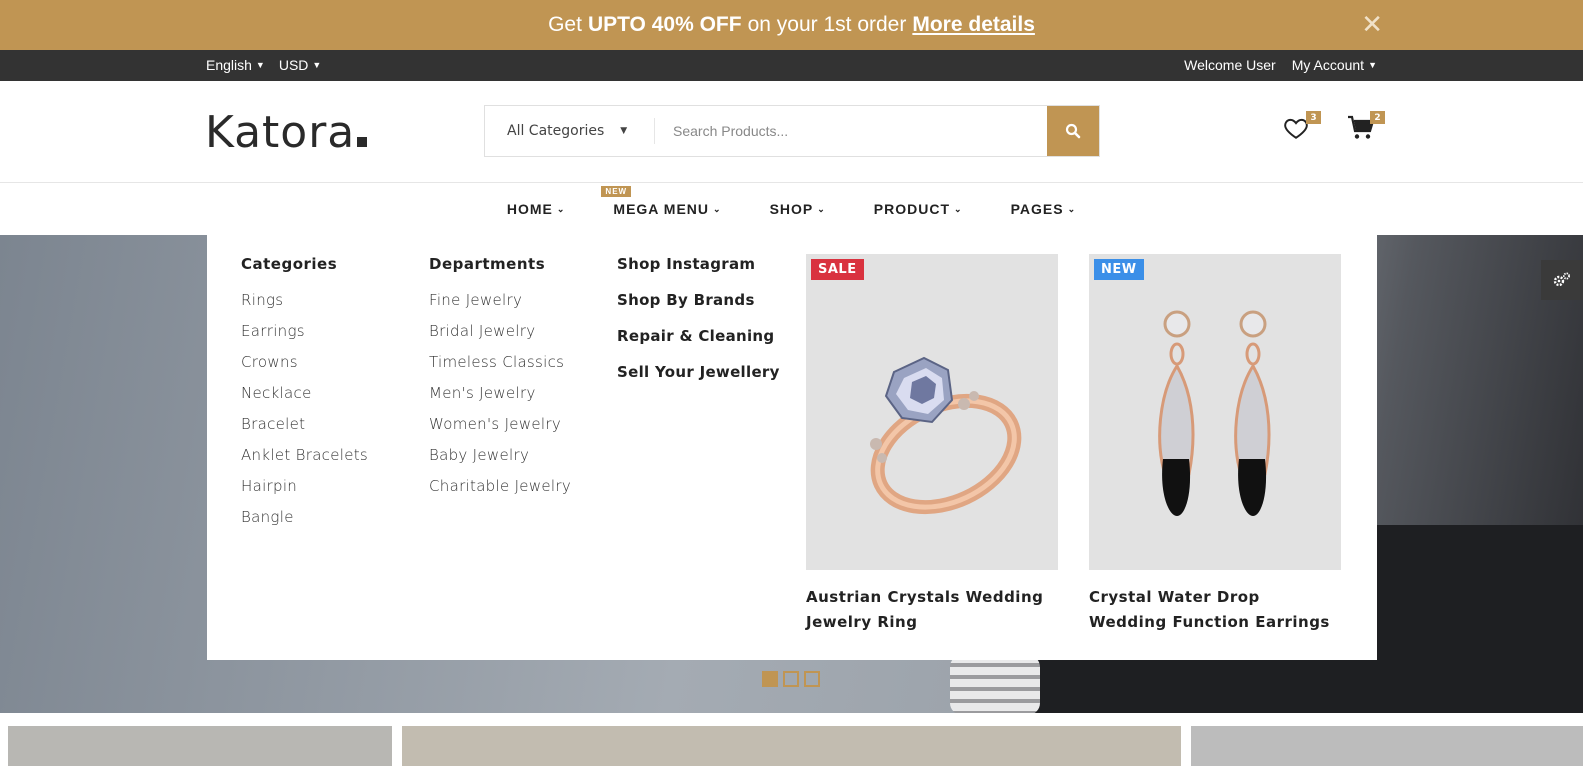  What do you see at coordinates (1230, 65) in the screenshot?
I see `welcome-text: Welcome User` at bounding box center [1230, 65].